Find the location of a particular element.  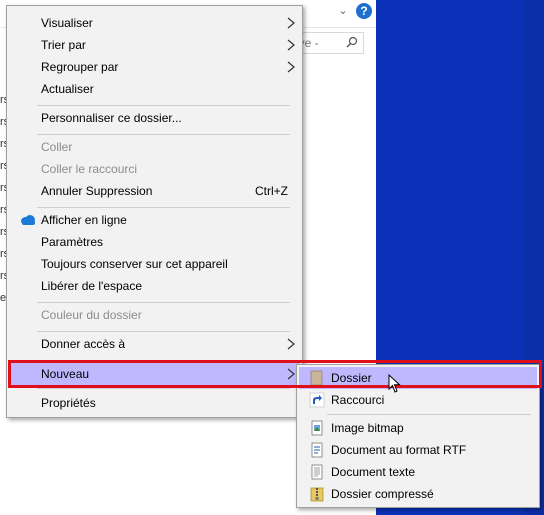

menu-item-donner-acces: Donner accès à is located at coordinates (154, 344).